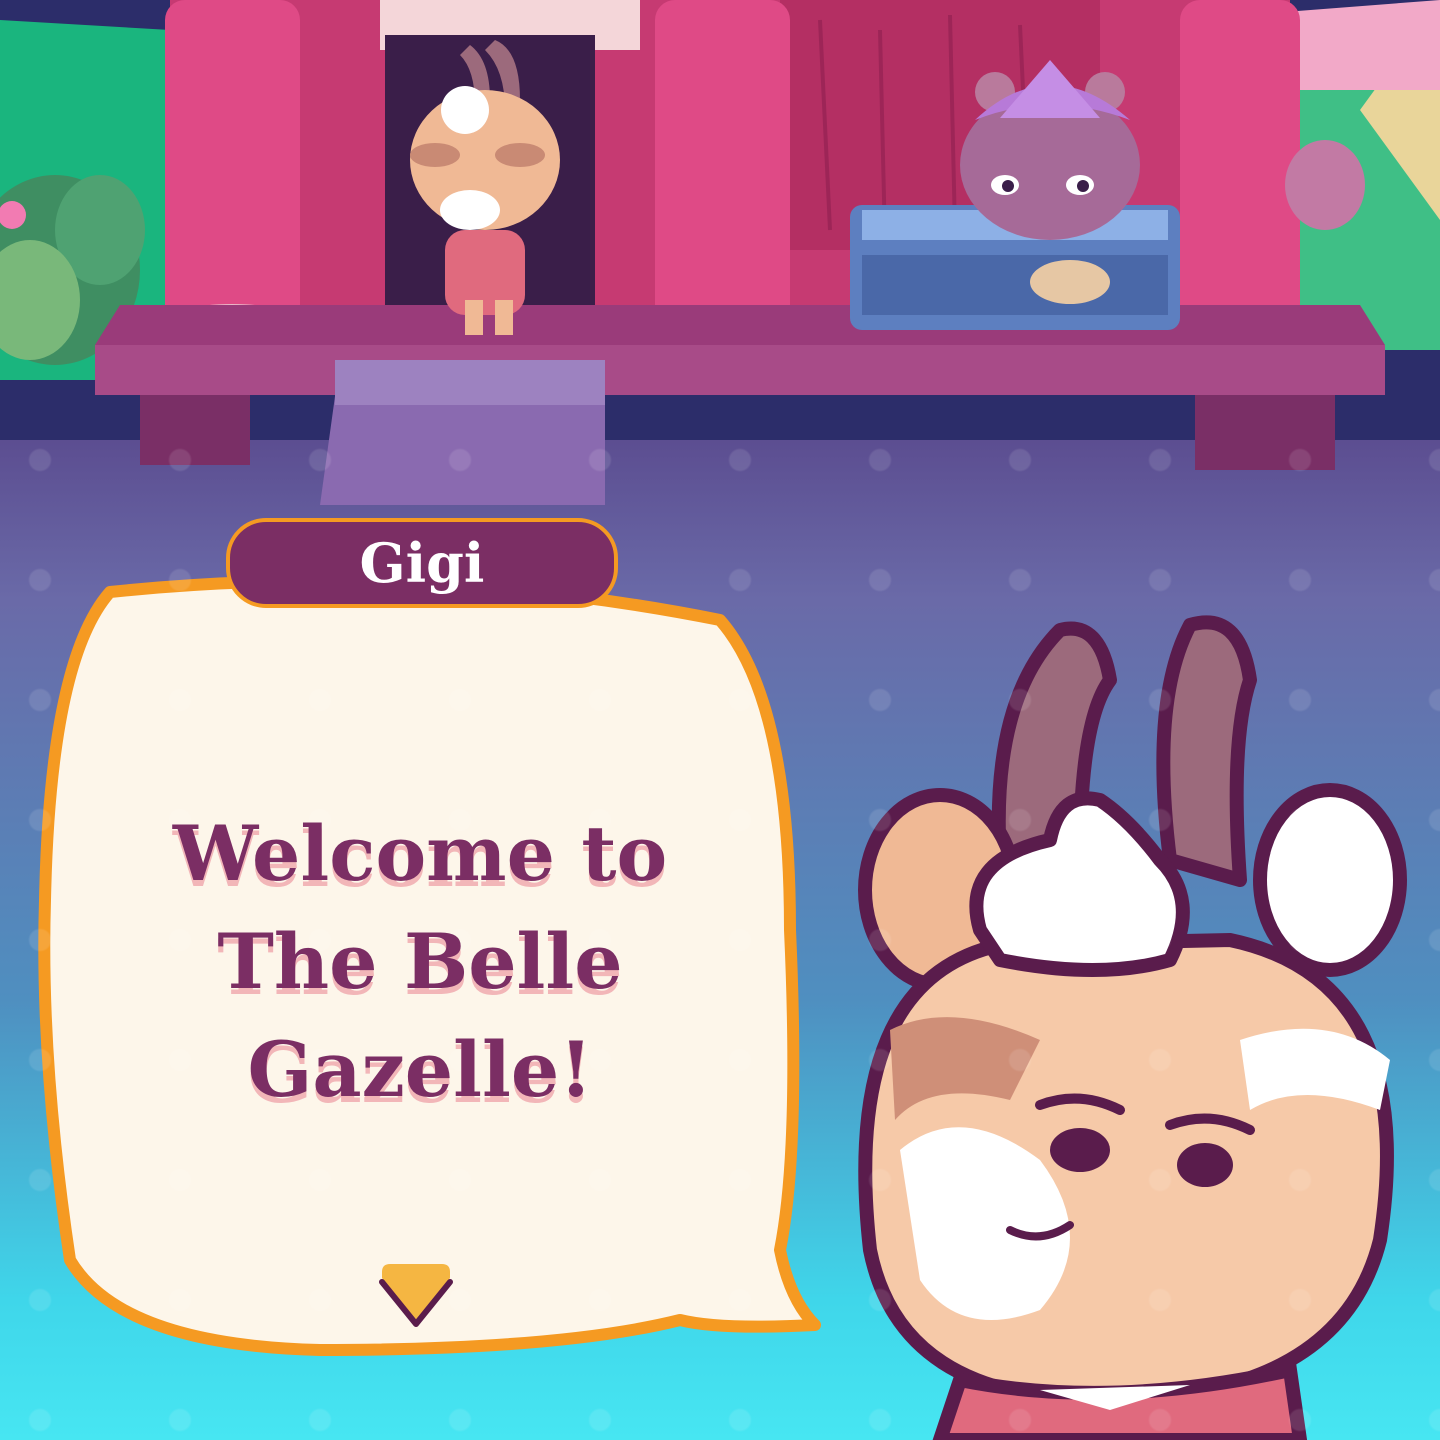 The height and width of the screenshot is (1440, 1440). I want to click on side-character, so click(1325, 185).